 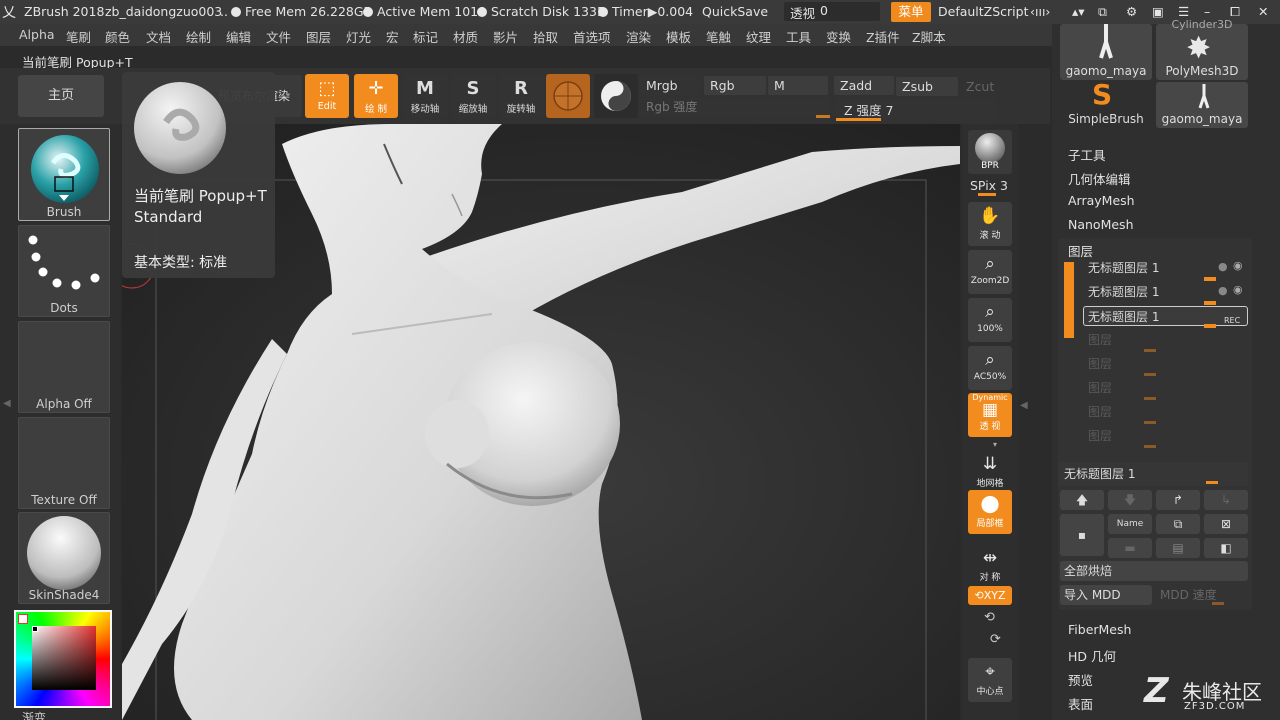 What do you see at coordinates (1158, 11) in the screenshot?
I see `help-icon: ▣` at bounding box center [1158, 11].